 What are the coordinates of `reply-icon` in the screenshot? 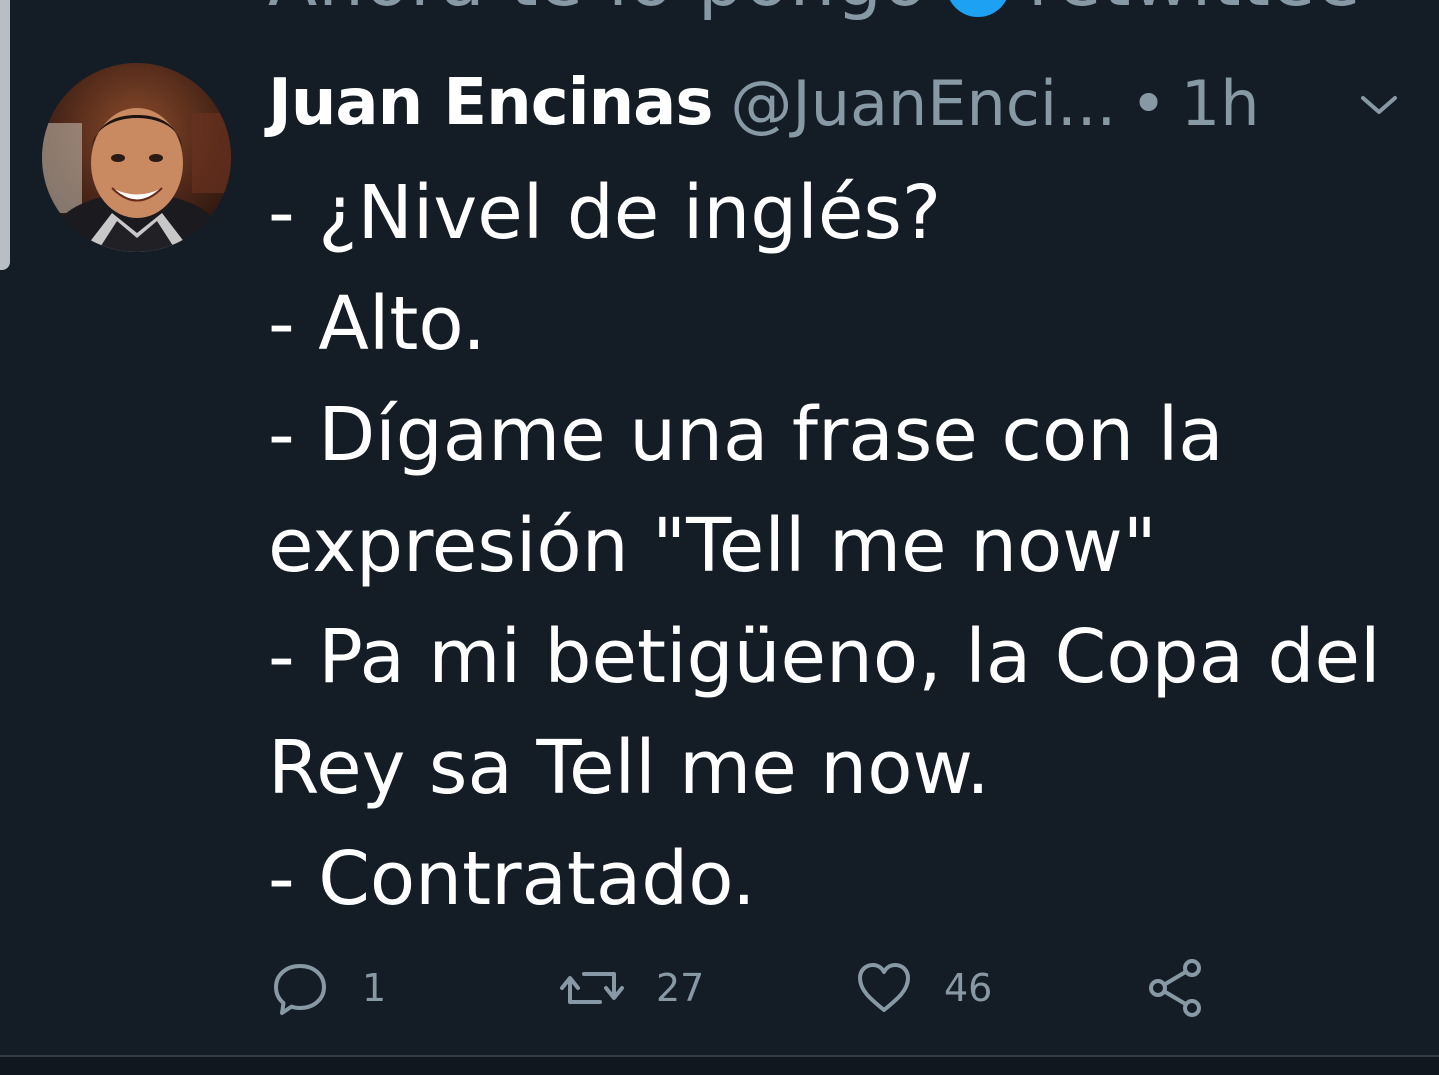 It's located at (300, 989).